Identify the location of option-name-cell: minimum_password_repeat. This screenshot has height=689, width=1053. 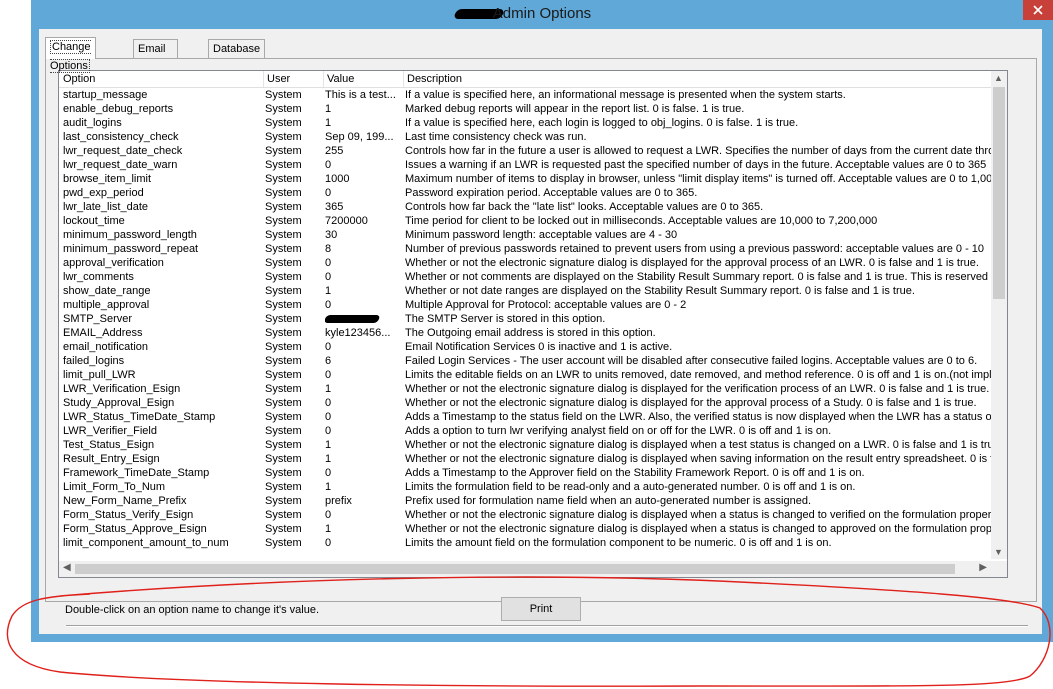
(161, 249).